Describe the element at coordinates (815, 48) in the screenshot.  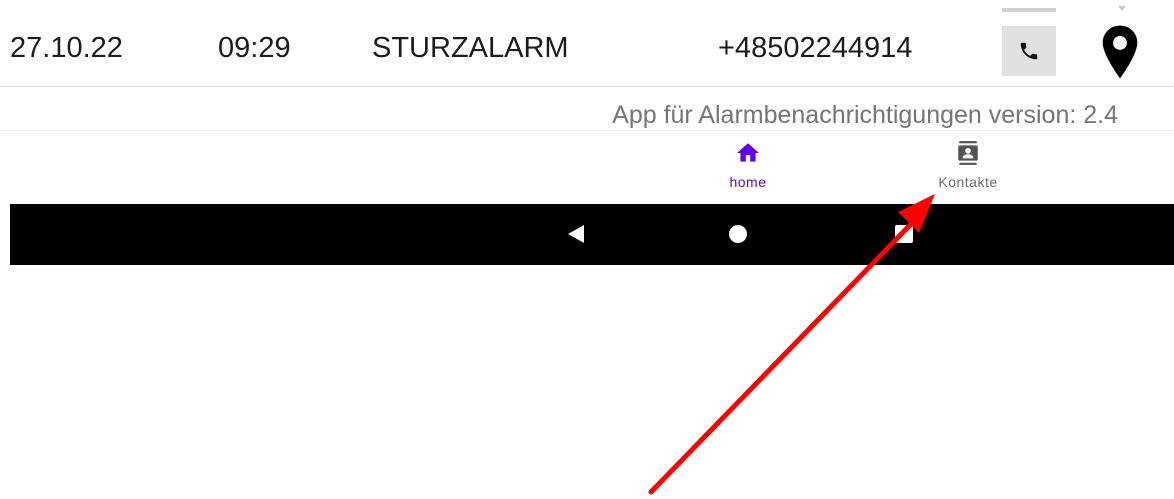
I see `alarm-phone-number: +48502244914` at that location.